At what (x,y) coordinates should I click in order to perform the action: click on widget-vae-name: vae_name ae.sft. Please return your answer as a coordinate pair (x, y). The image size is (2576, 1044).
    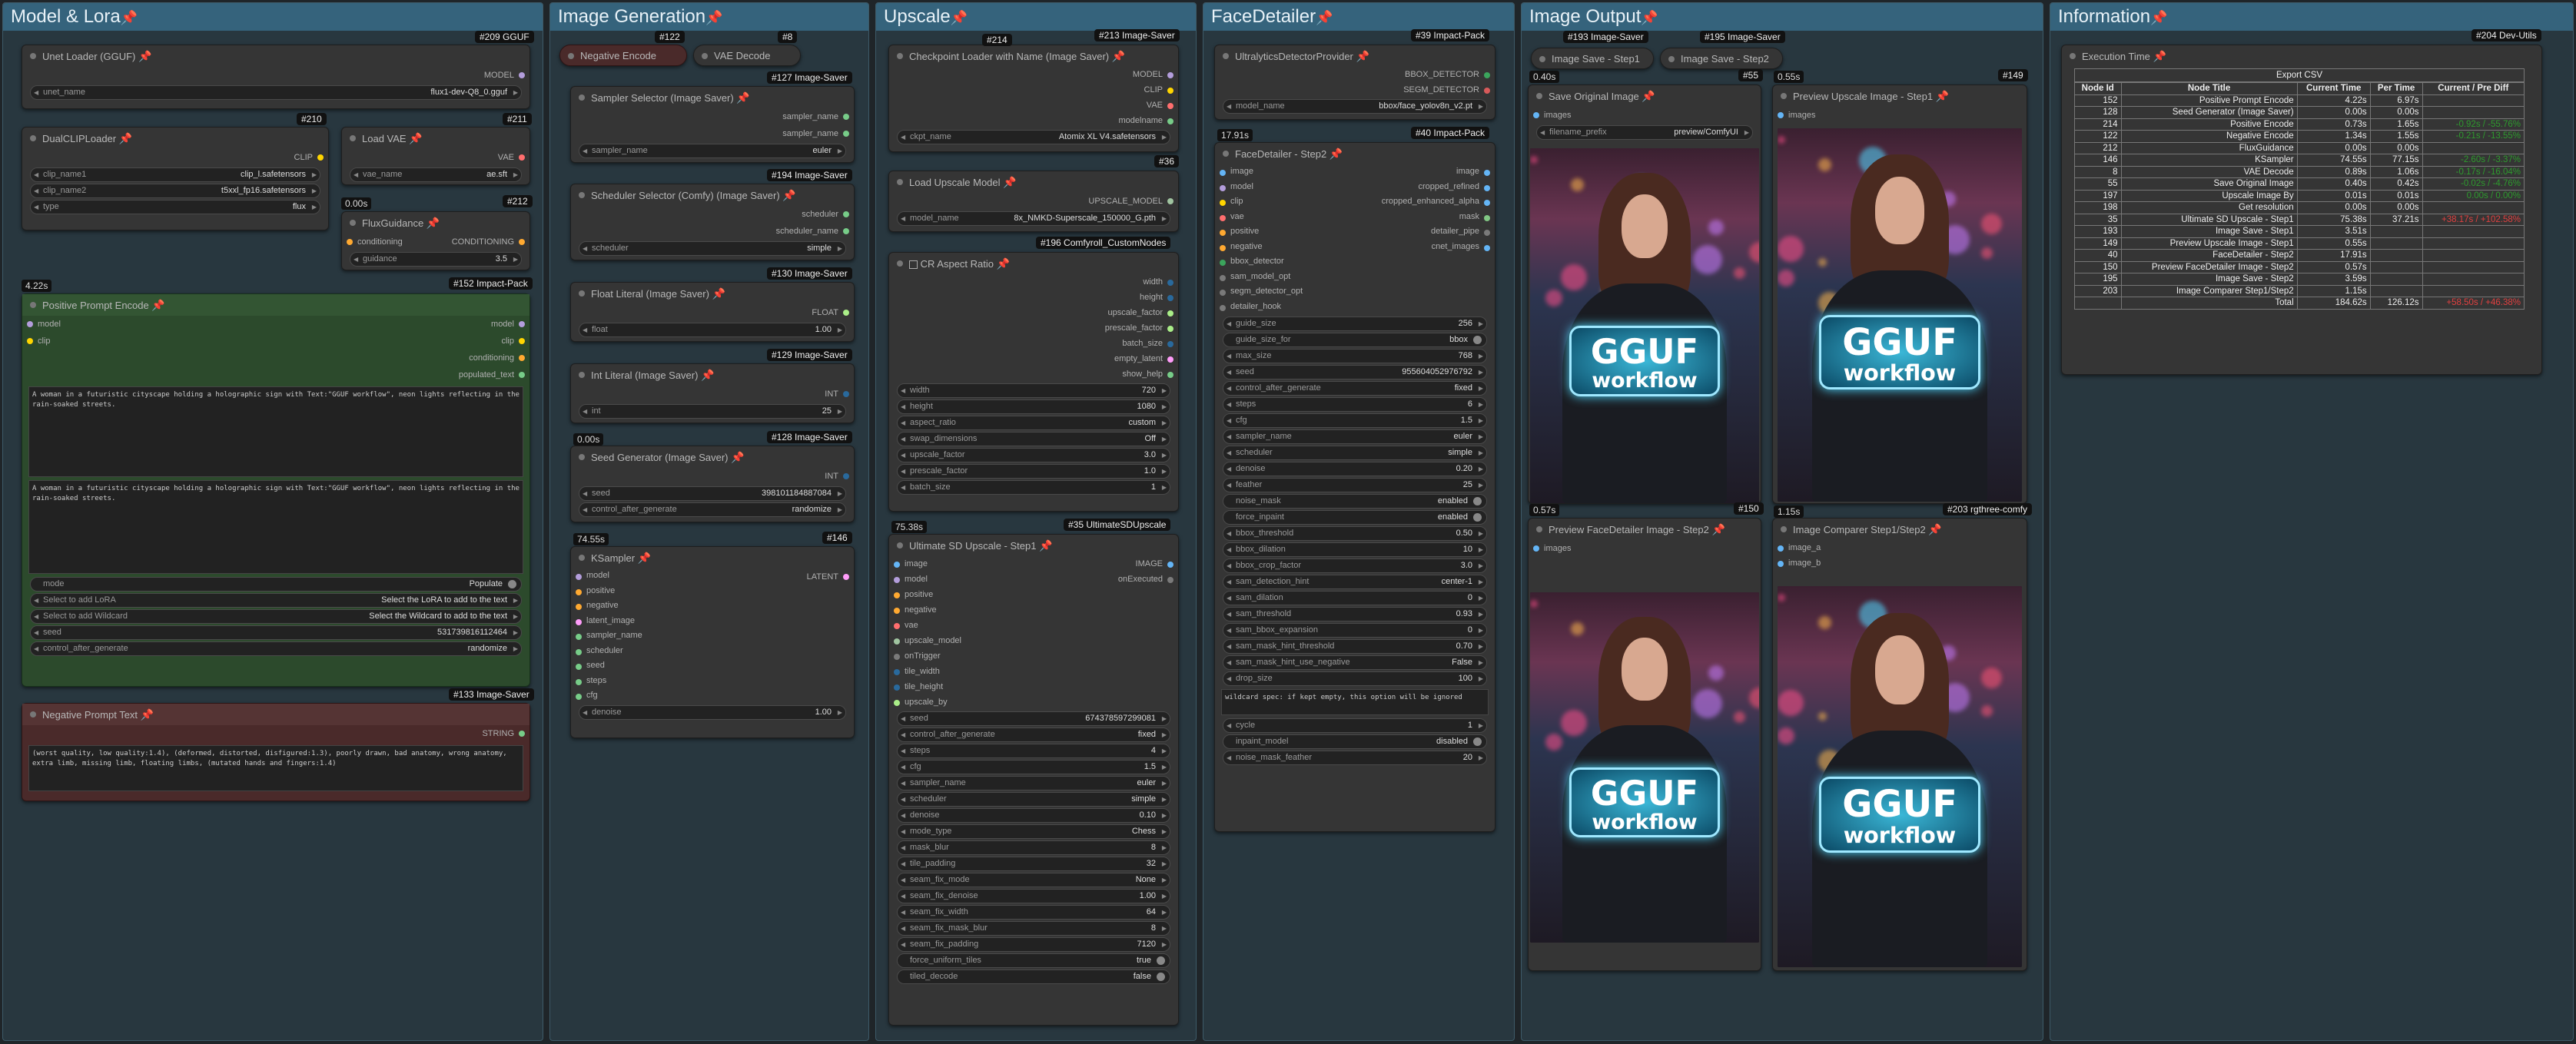
    Looking at the image, I should click on (436, 174).